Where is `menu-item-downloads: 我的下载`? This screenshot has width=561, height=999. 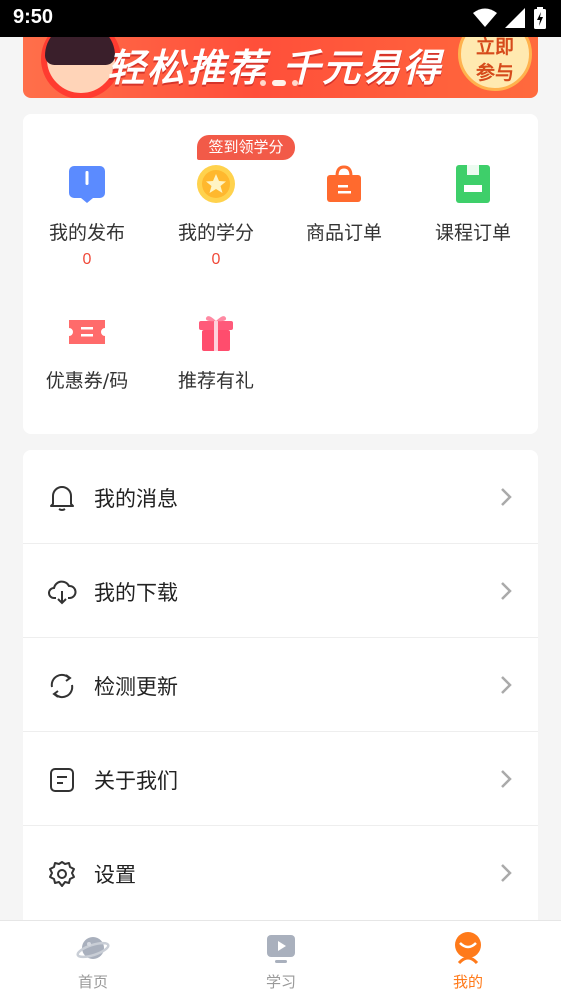
menu-item-downloads: 我的下载 is located at coordinates (280, 591).